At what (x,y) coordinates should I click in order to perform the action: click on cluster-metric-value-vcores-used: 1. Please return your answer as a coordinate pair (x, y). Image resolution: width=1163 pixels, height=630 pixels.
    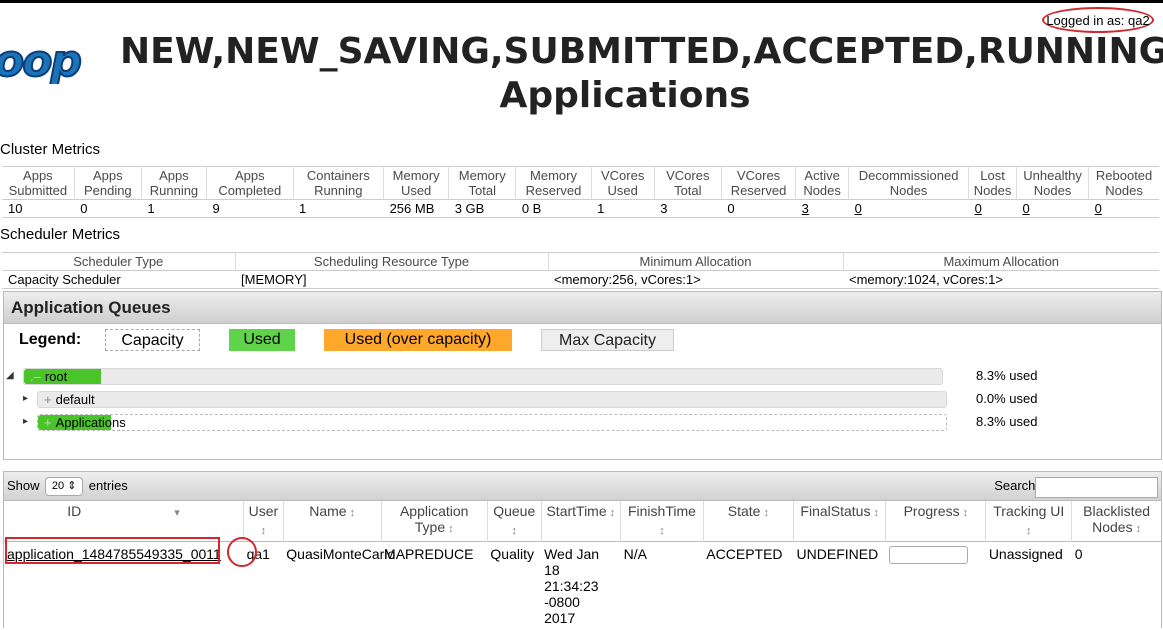
    Looking at the image, I should click on (622, 209).